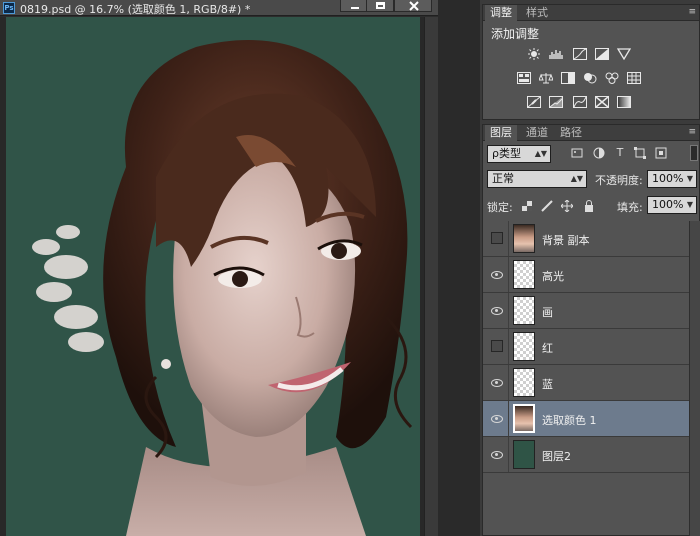 The width and height of the screenshot is (700, 536). Describe the element at coordinates (556, 54) in the screenshot. I see `levels-icon` at that location.